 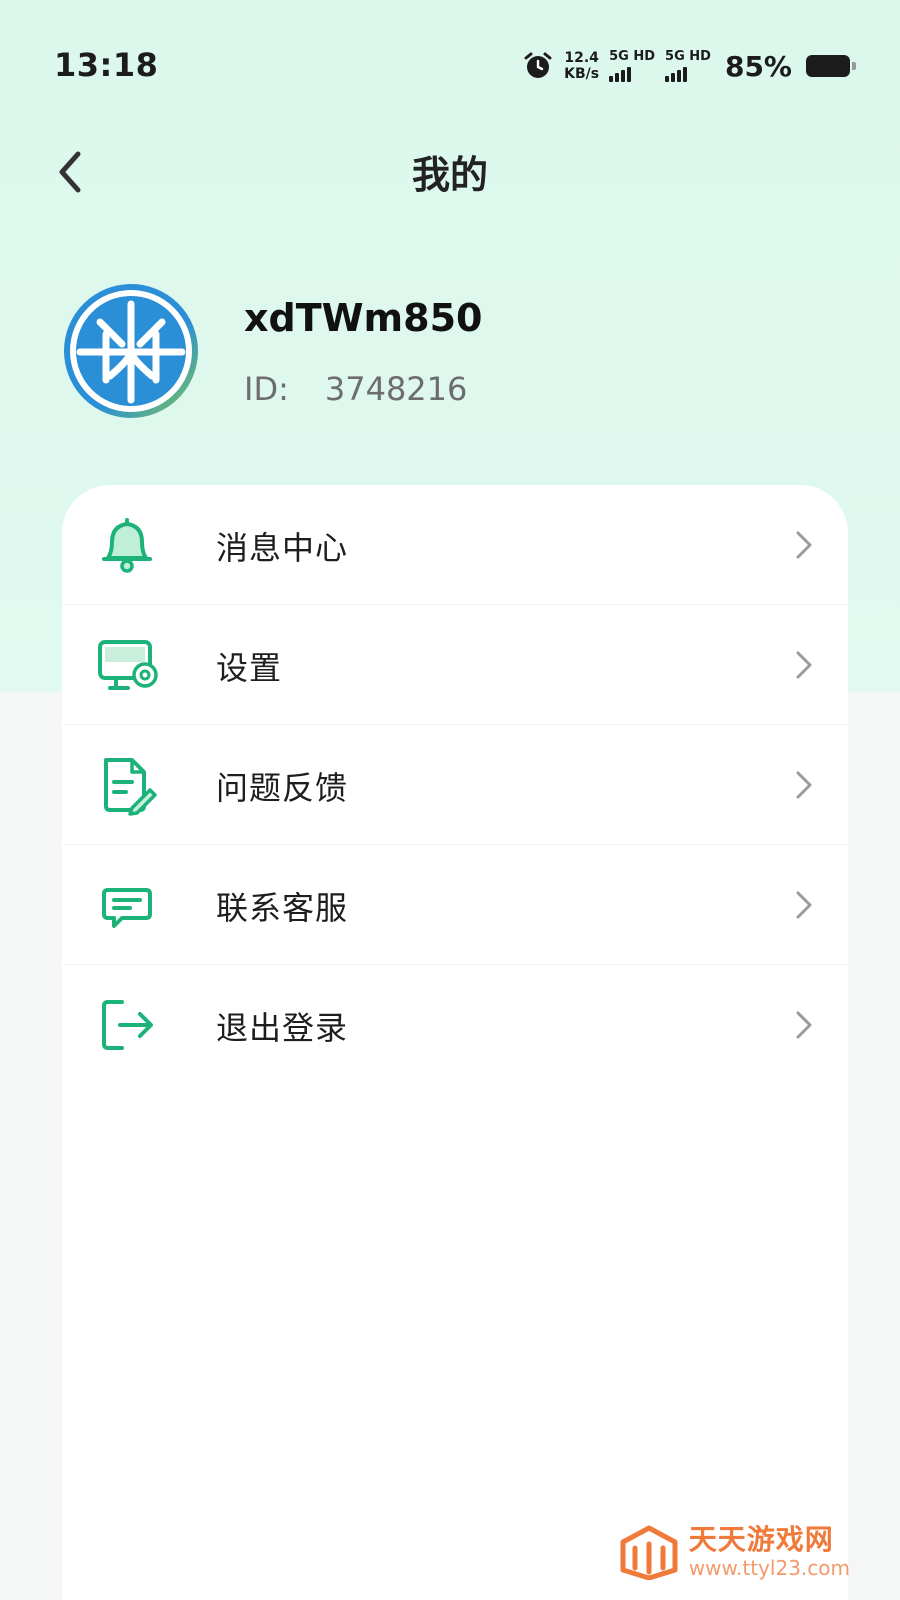 What do you see at coordinates (363, 318) in the screenshot?
I see `username: xdTWm850` at bounding box center [363, 318].